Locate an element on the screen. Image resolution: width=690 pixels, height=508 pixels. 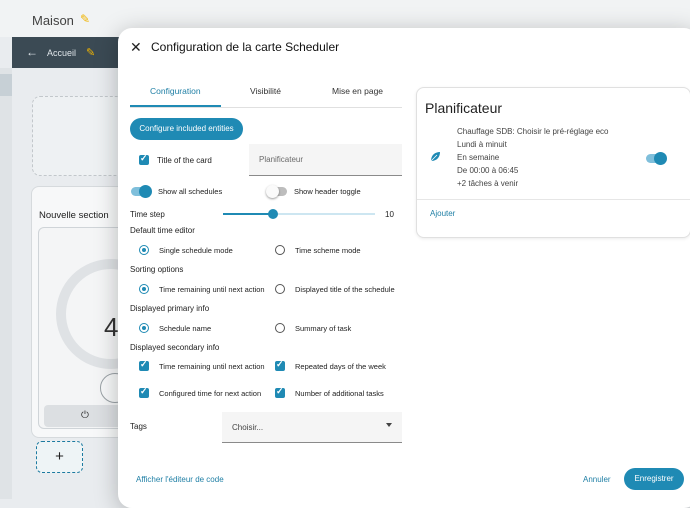
tabs-divider is located at coordinates (266, 107).